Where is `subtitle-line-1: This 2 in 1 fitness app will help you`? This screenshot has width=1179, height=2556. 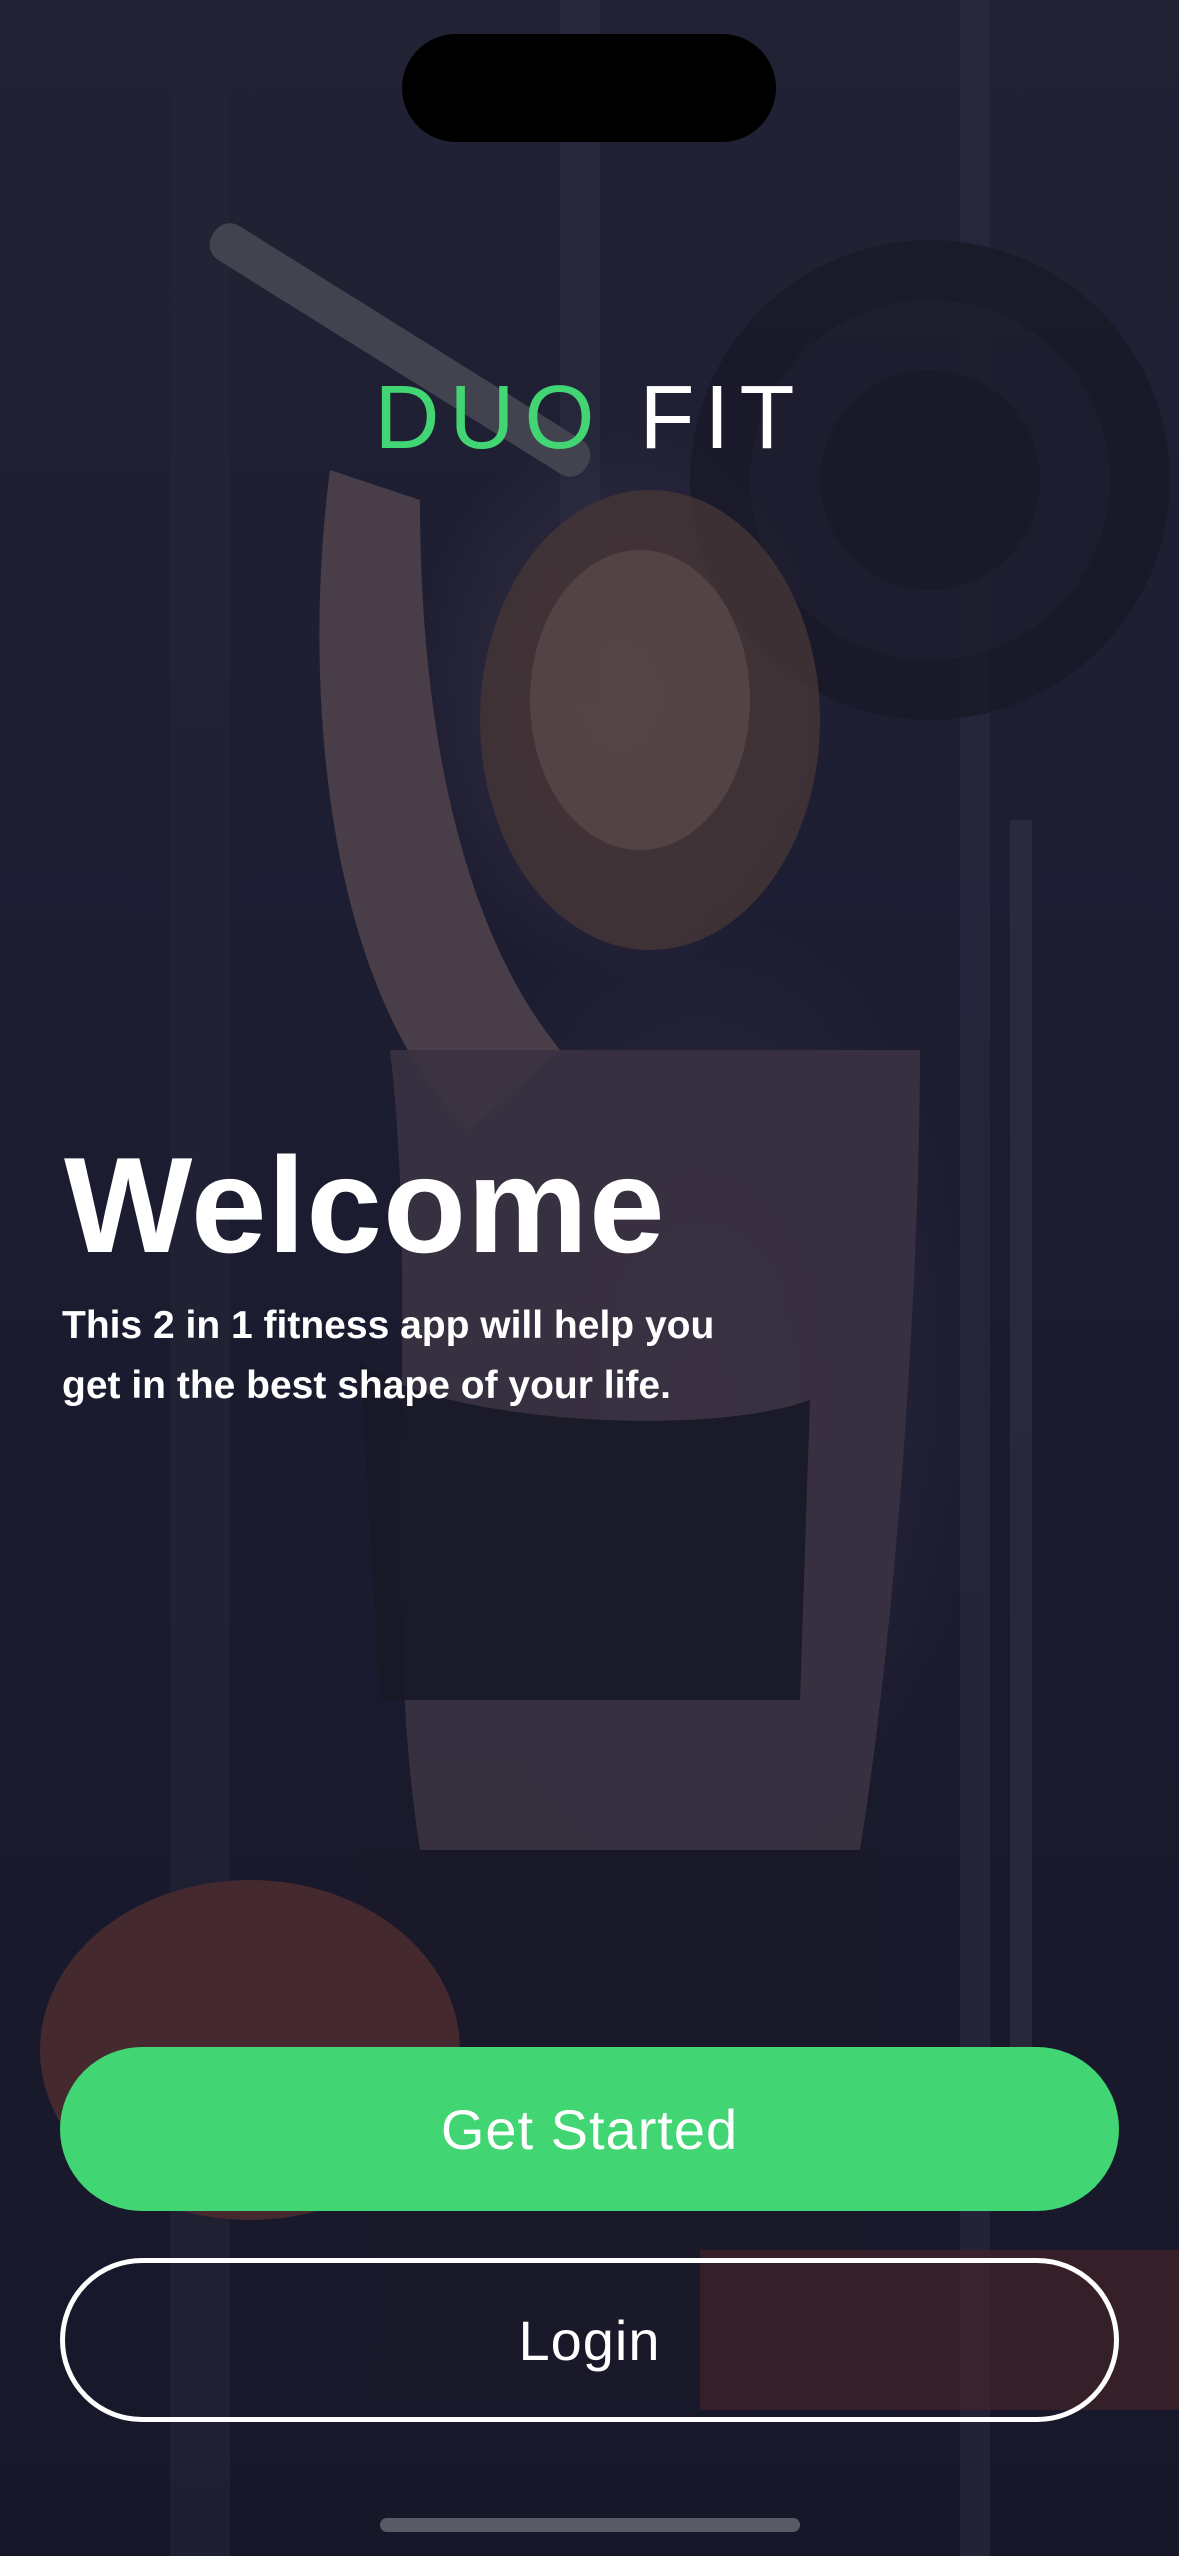
subtitle-line-1: This 2 in 1 fitness app will help you is located at coordinates (388, 1325).